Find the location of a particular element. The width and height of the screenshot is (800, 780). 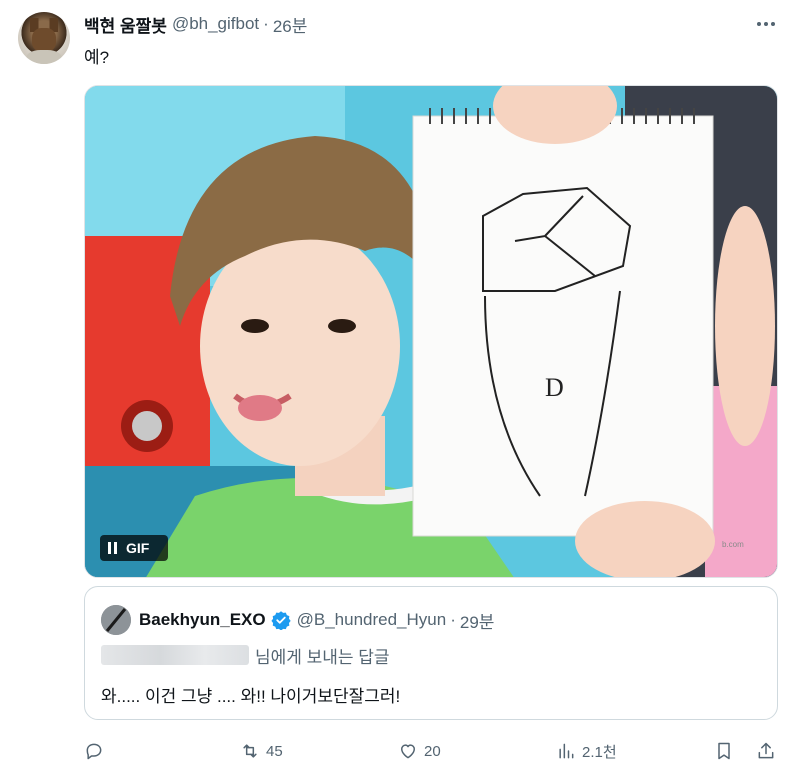

author-handle: @bh_gifbot is located at coordinates (215, 24).